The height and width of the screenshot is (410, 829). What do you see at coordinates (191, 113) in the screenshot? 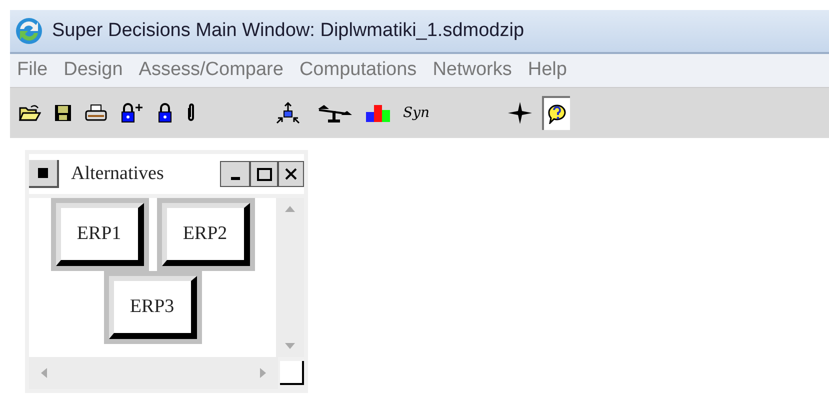
I see `paperclip-icon` at bounding box center [191, 113].